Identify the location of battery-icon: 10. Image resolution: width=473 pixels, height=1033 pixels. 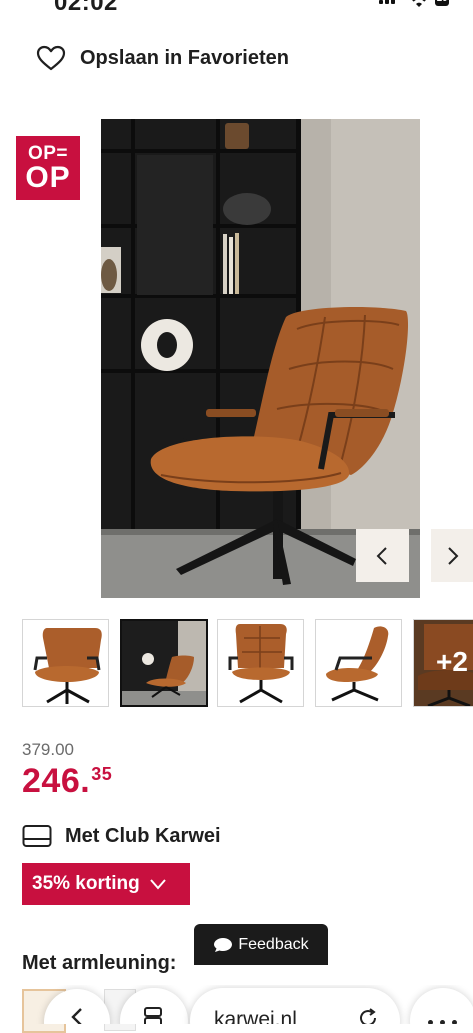
(442, 3).